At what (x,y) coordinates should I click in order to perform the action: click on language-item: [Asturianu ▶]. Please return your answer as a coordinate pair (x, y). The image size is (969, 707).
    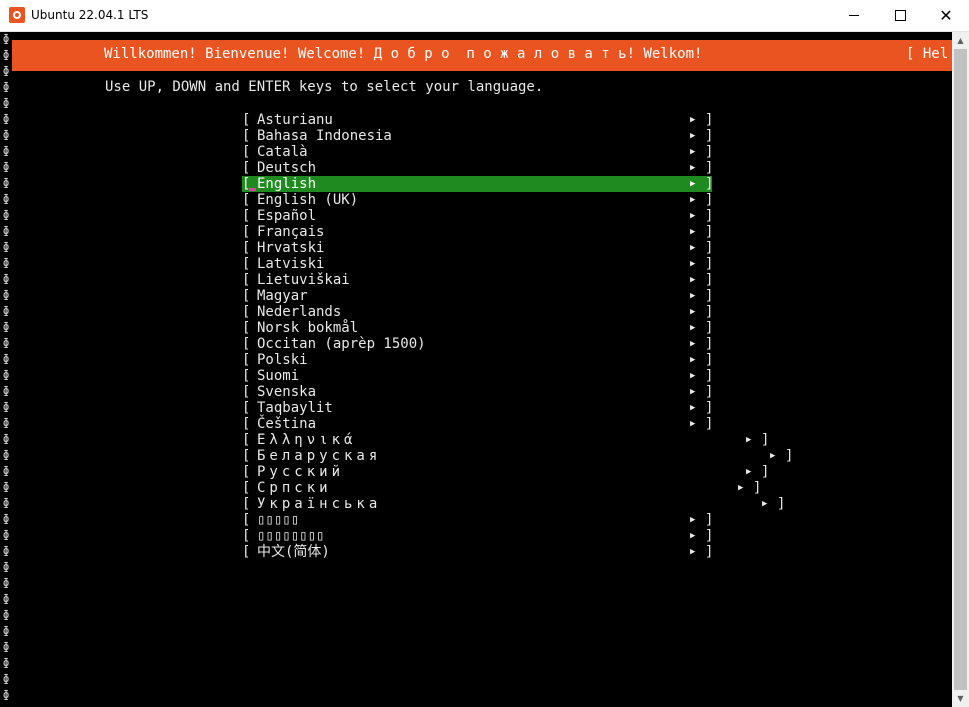
    Looking at the image, I should click on (477, 120).